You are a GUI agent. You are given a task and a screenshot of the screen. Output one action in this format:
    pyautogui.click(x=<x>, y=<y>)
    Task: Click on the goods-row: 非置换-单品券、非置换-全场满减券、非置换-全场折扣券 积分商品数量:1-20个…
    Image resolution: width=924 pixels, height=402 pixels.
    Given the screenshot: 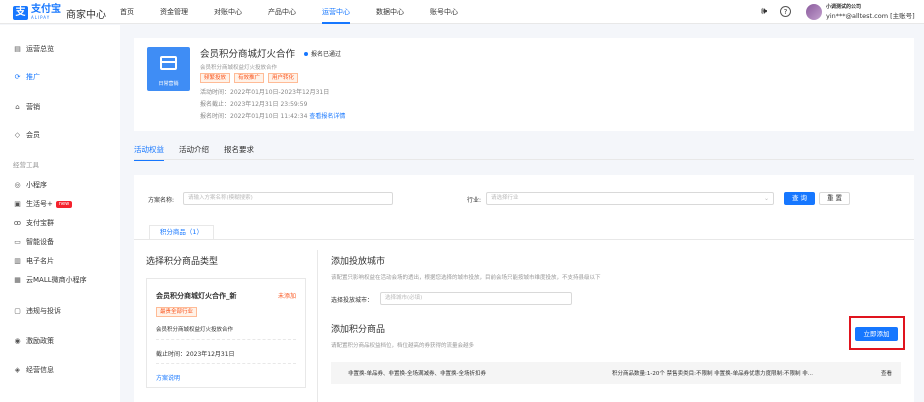 What is the action you would take?
    pyautogui.click(x=616, y=373)
    